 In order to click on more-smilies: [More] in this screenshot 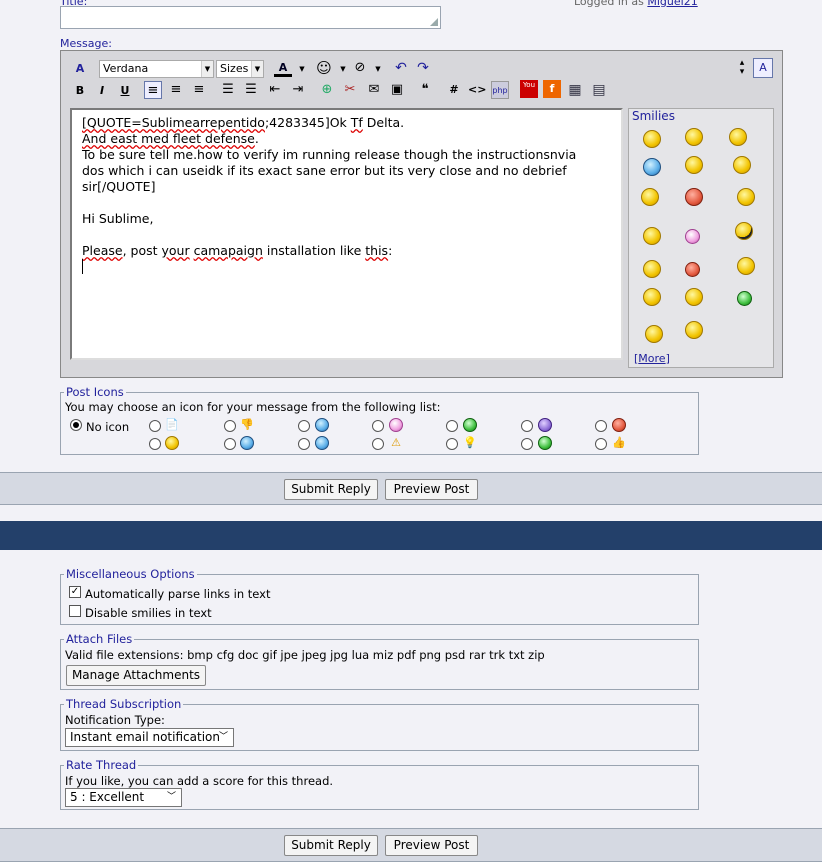, I will do `click(652, 358)`.